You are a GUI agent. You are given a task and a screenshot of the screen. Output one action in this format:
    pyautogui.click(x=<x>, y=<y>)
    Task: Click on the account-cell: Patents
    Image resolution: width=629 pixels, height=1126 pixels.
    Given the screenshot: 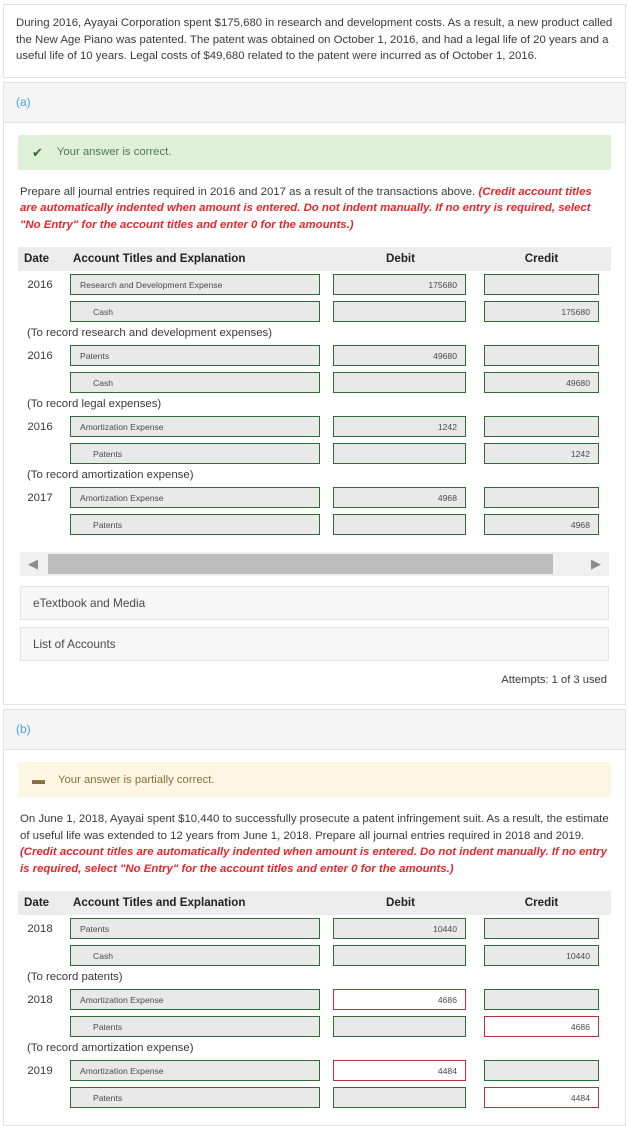 What is the action you would take?
    pyautogui.click(x=195, y=453)
    